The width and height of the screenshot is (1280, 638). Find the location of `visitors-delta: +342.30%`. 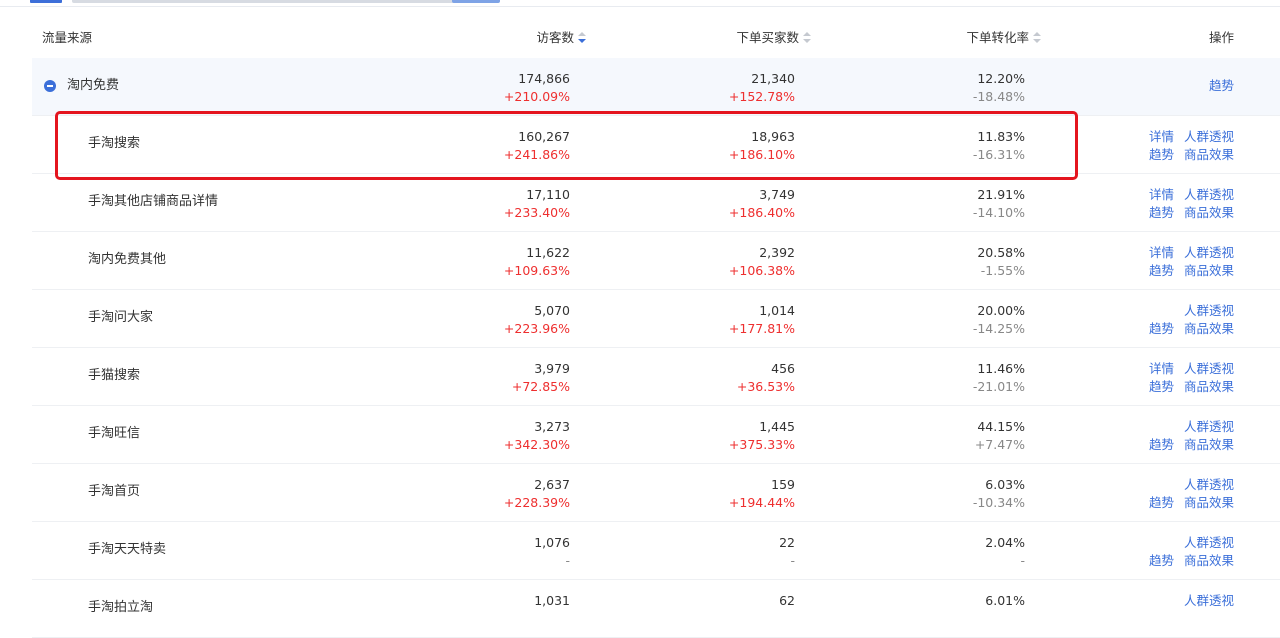

visitors-delta: +342.30% is located at coordinates (536, 444).